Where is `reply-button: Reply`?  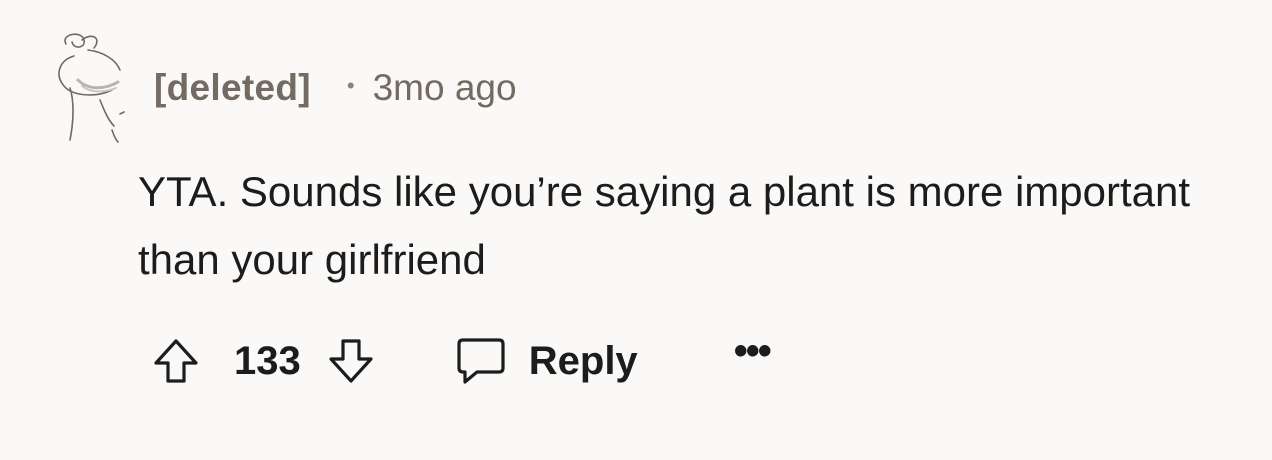
reply-button: Reply is located at coordinates (544, 361).